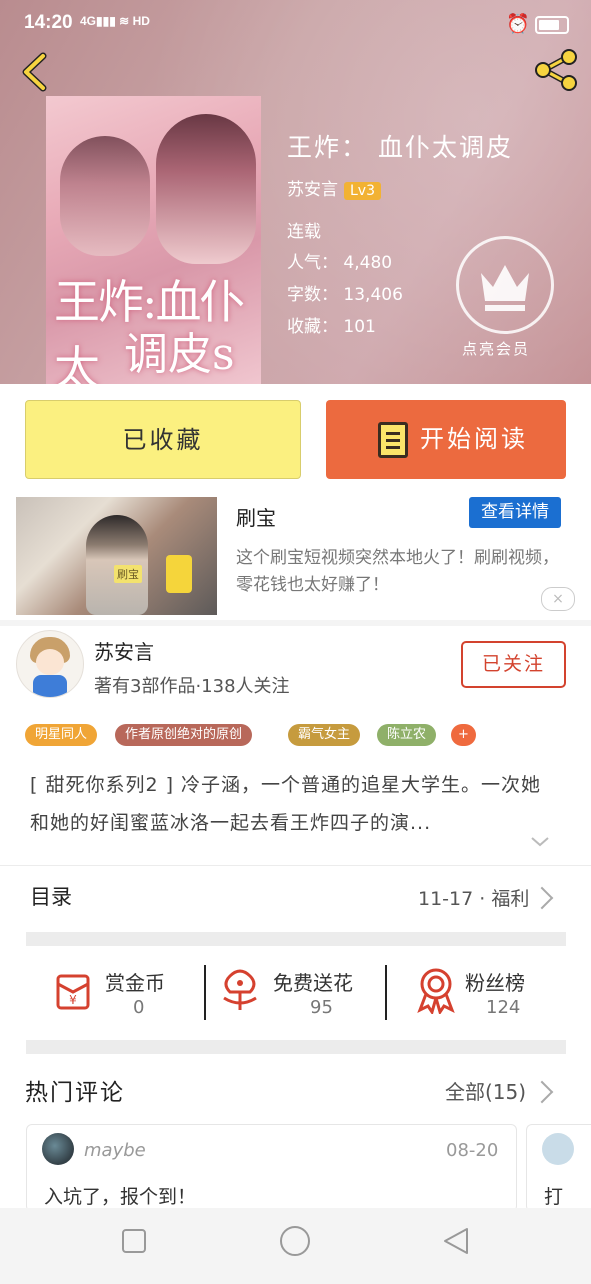  I want to click on book-author: 苏安言 Lv3, so click(334, 187).